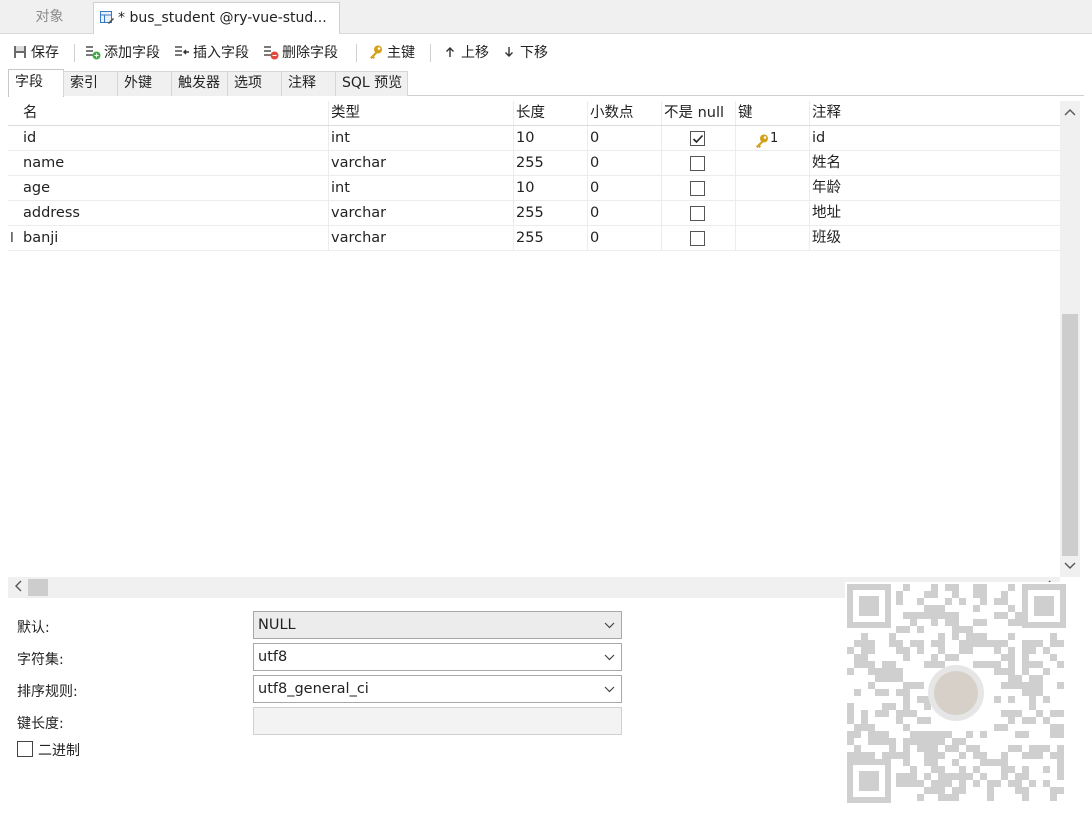 This screenshot has width=1092, height=829. Describe the element at coordinates (310, 53) in the screenshot. I see `delete-field-label: 删除字段` at that location.